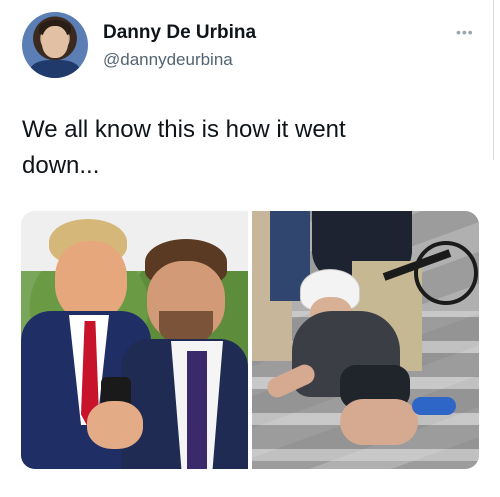 The height and width of the screenshot is (497, 500). What do you see at coordinates (197, 410) in the screenshot?
I see `photo-left-person2-tie` at bounding box center [197, 410].